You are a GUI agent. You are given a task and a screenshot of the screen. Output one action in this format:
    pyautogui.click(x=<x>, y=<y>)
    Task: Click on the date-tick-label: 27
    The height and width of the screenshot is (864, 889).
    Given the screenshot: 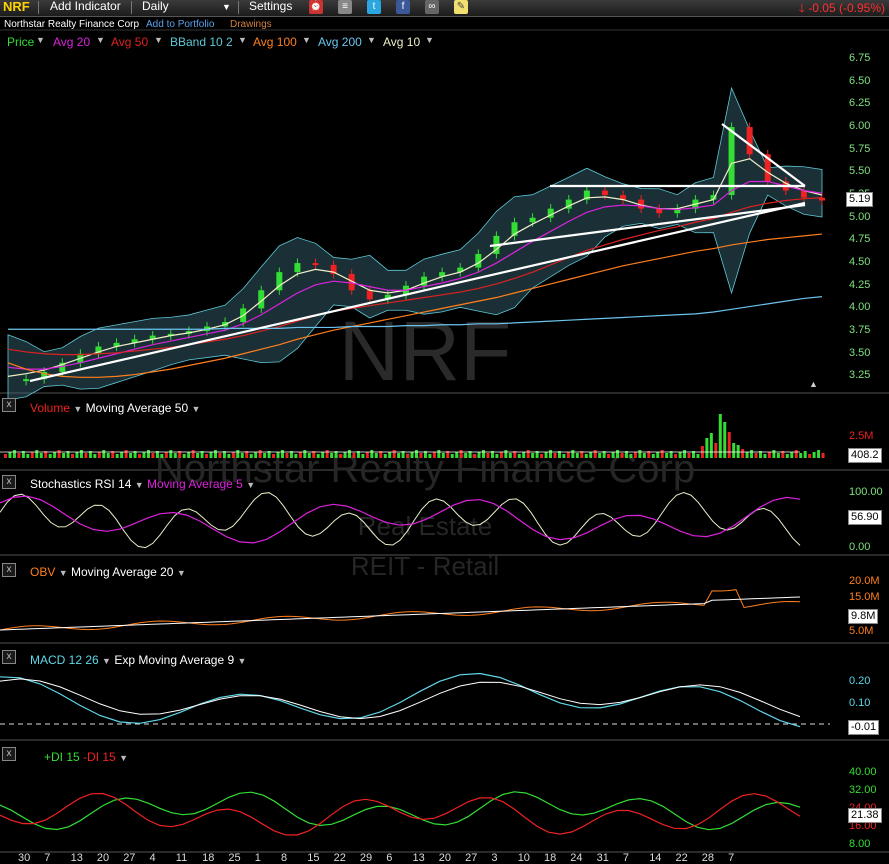 What is the action you would take?
    pyautogui.click(x=129, y=858)
    